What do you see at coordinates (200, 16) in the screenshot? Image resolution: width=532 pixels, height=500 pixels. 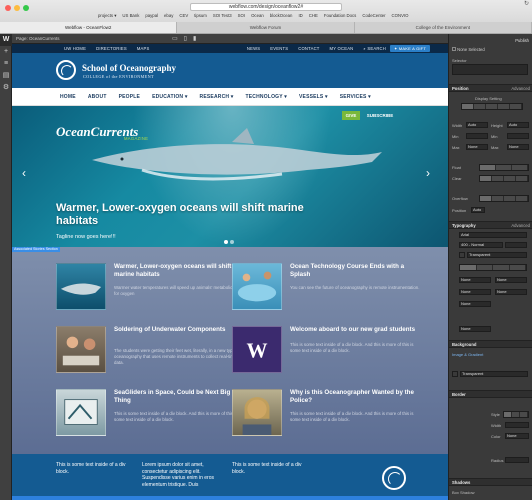 I see `bookmark-item: tipsum` at bounding box center [200, 16].